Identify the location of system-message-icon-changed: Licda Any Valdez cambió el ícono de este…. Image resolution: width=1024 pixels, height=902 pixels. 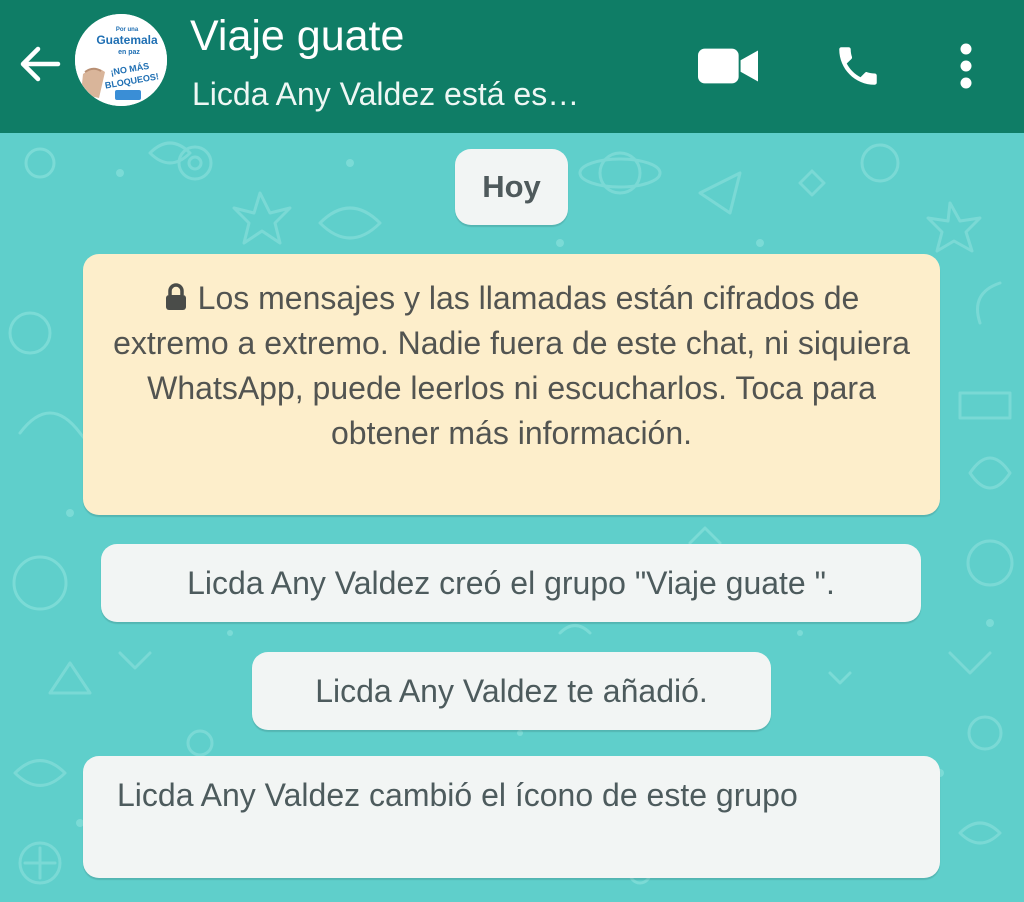
(511, 817).